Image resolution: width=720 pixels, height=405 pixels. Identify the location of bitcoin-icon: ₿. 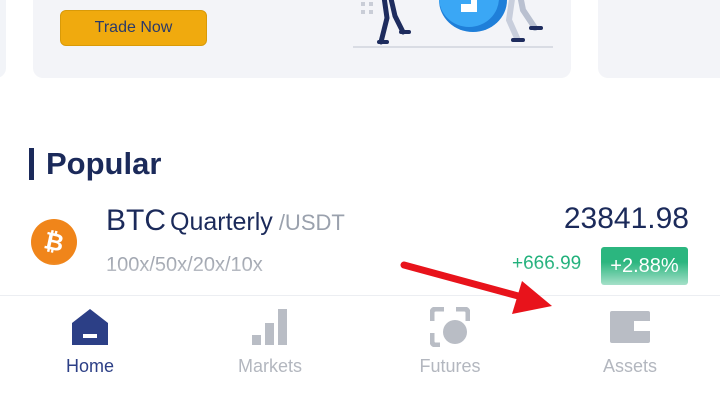
(54, 242).